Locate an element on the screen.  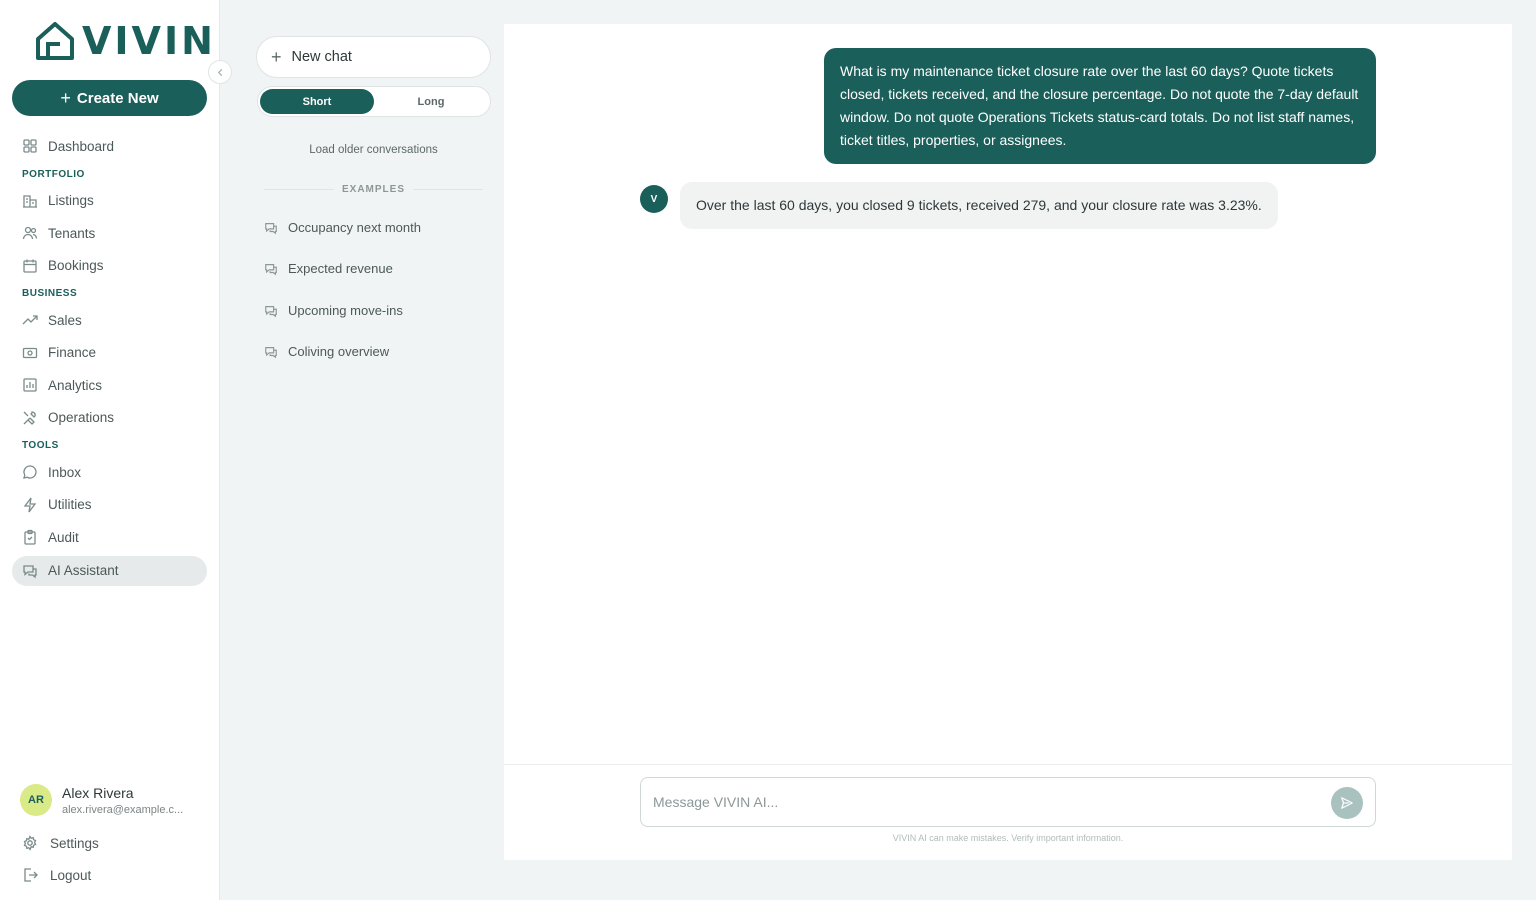
examples-header: EXAMPLES is located at coordinates (374, 189).